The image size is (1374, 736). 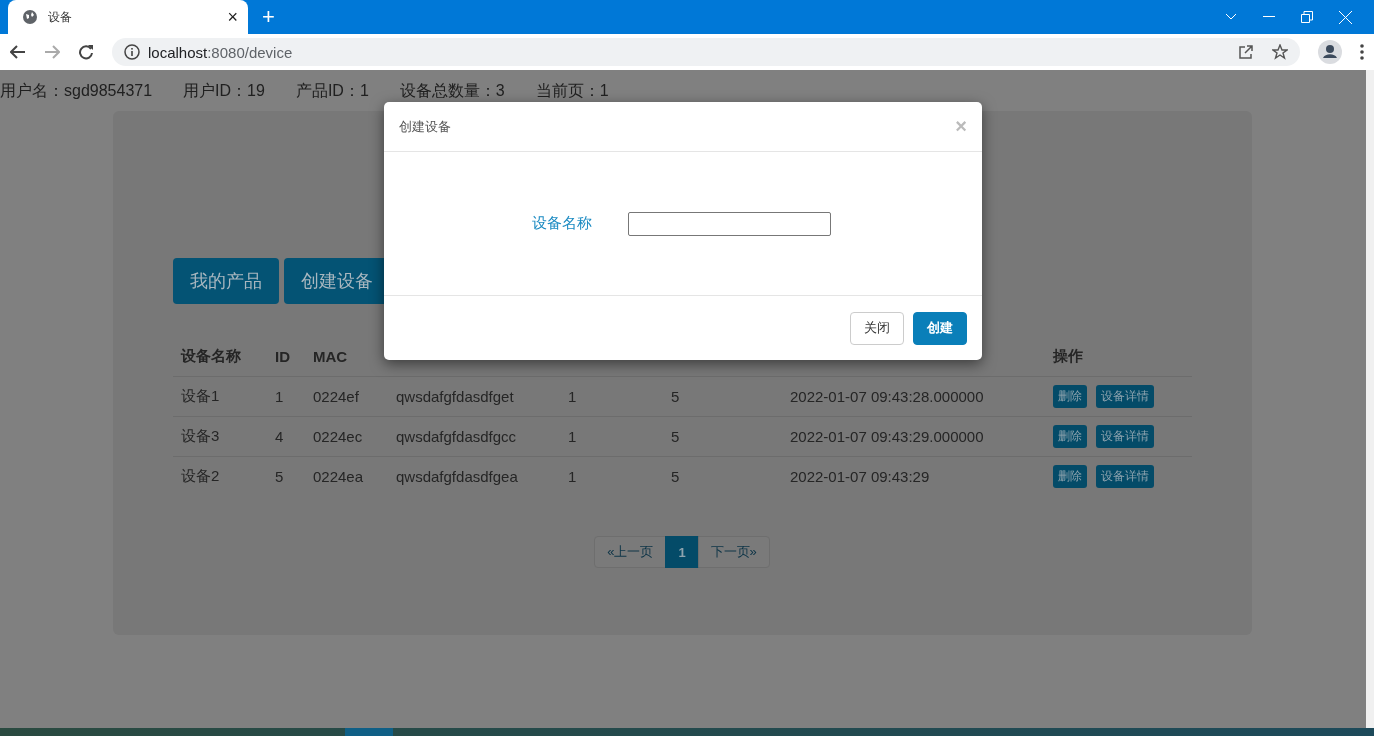 I want to click on table-cell: 2022-01-07 09:43:29, so click(x=860, y=476).